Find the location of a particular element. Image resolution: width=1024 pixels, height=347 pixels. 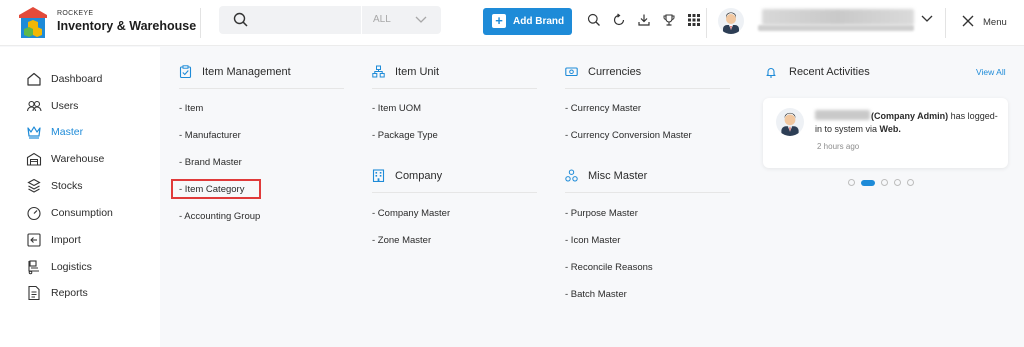

menu-link-company-master: - Company Master is located at coordinates (411, 213).